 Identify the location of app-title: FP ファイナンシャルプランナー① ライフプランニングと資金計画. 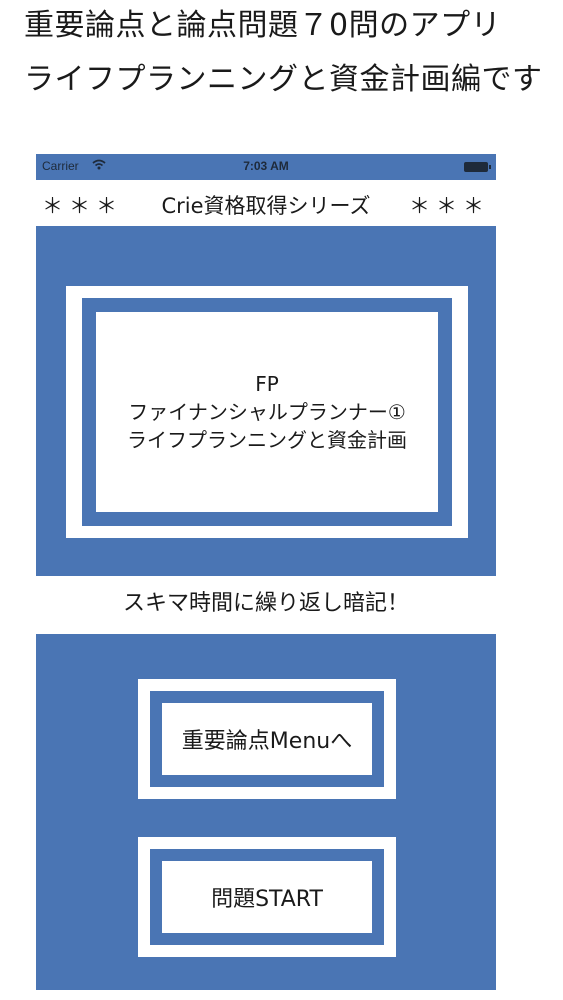
(267, 412).